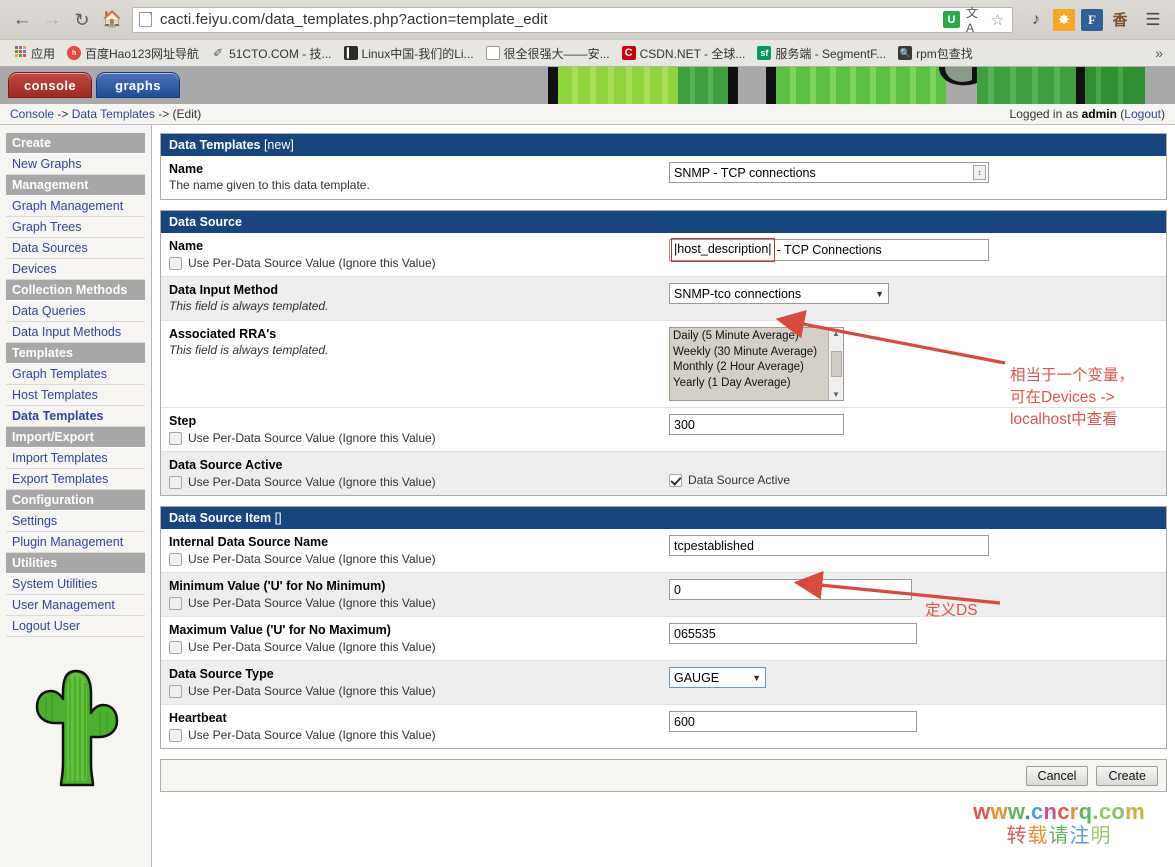 The width and height of the screenshot is (1175, 867). I want to click on sidebar-item-import-templates: Import Templates, so click(75, 458).